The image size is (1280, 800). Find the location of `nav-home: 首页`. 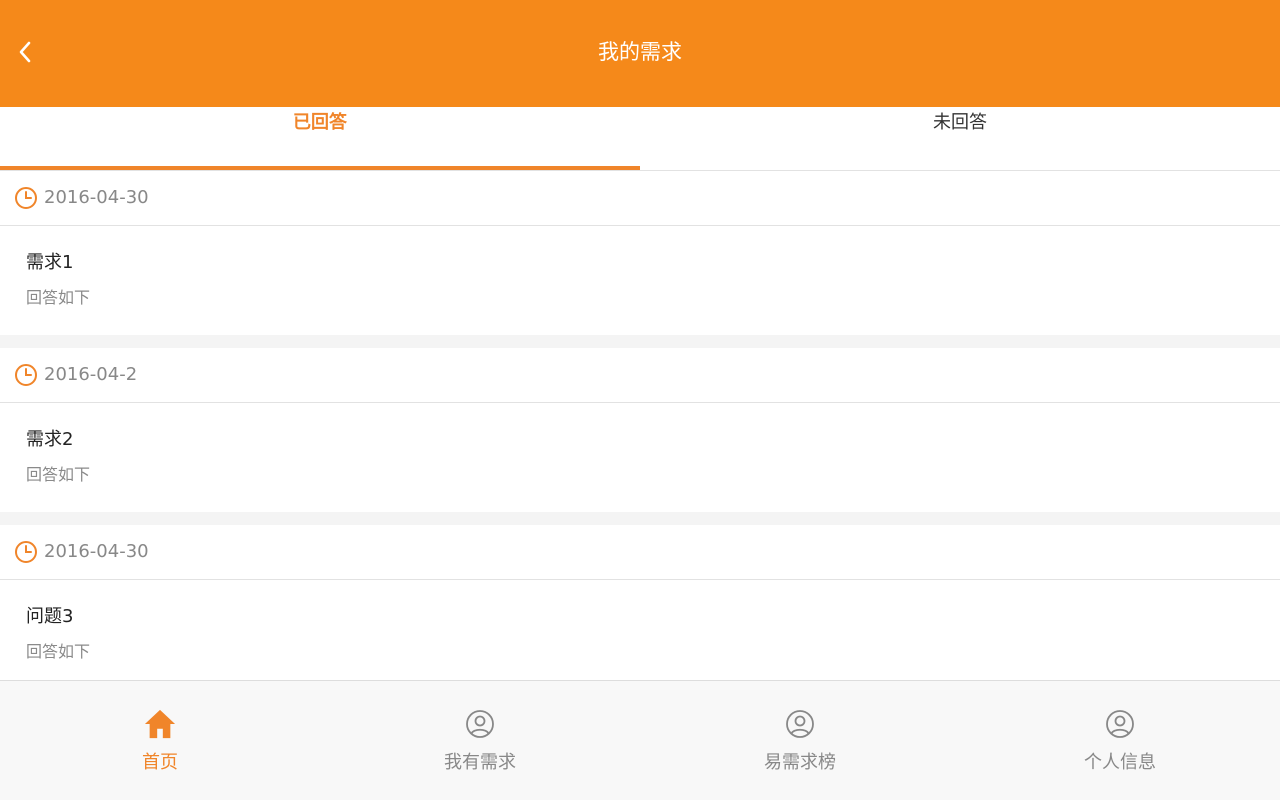

nav-home: 首页 is located at coordinates (160, 740).